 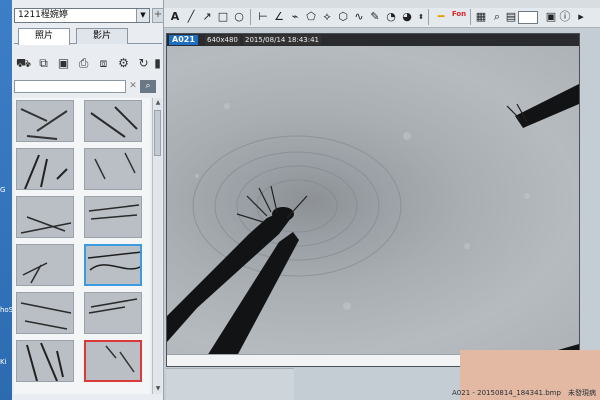 What do you see at coordinates (3, 190) in the screenshot?
I see `desktop-label: G` at bounding box center [3, 190].